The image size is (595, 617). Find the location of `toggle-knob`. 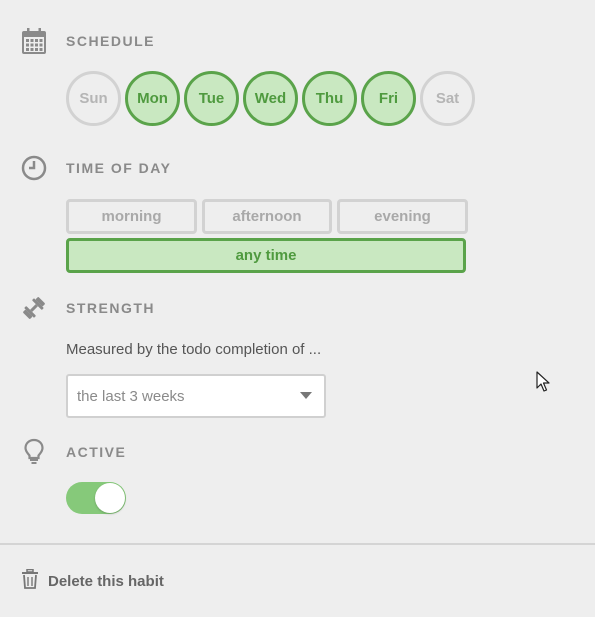

toggle-knob is located at coordinates (110, 498).